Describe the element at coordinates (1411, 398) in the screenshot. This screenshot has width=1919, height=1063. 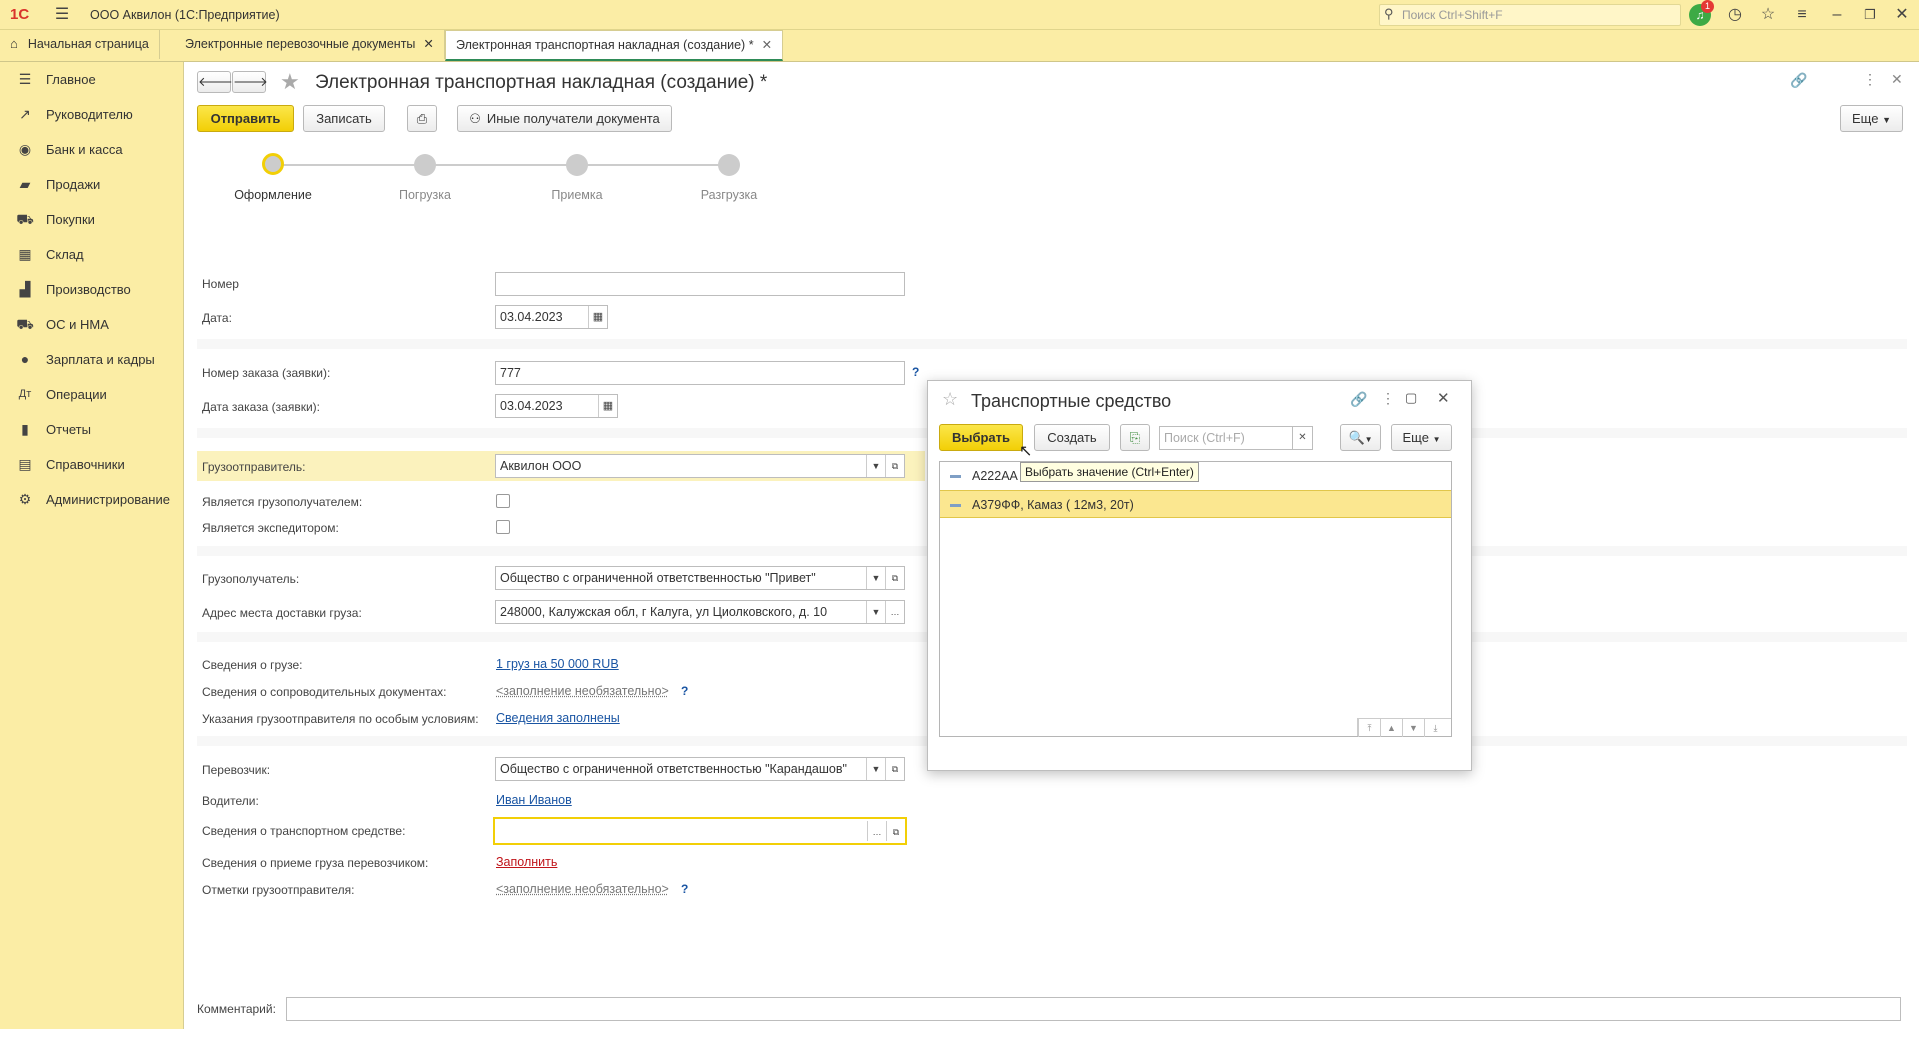
I see `maximize-icon: ▢` at that location.